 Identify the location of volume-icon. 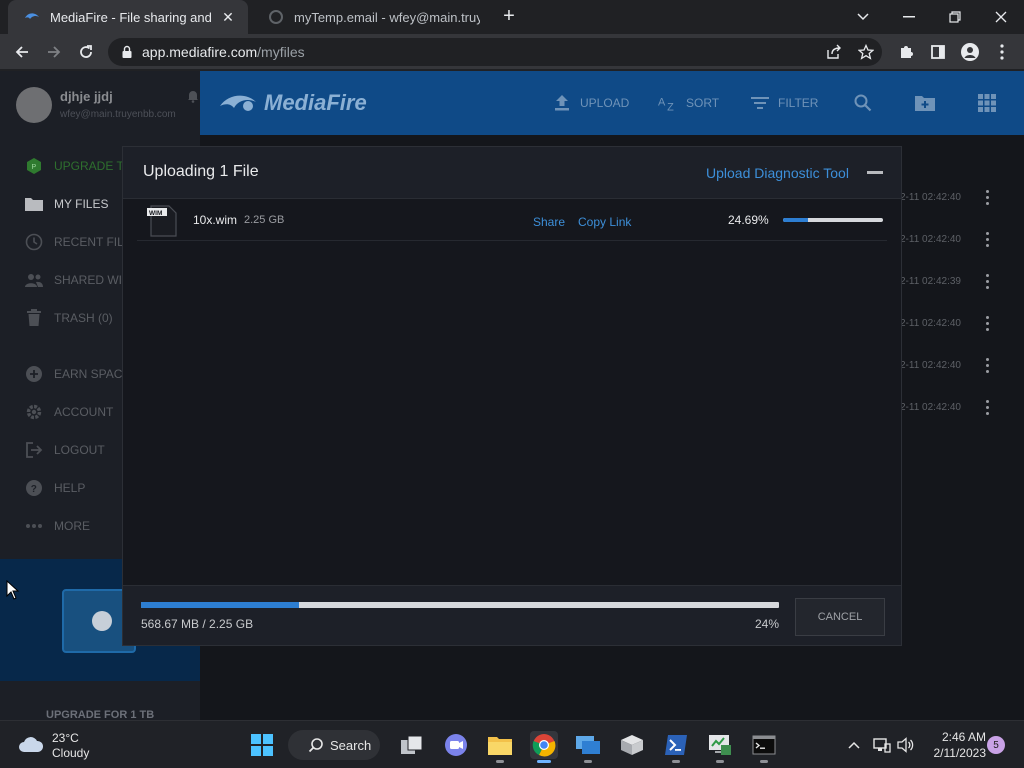
(906, 745).